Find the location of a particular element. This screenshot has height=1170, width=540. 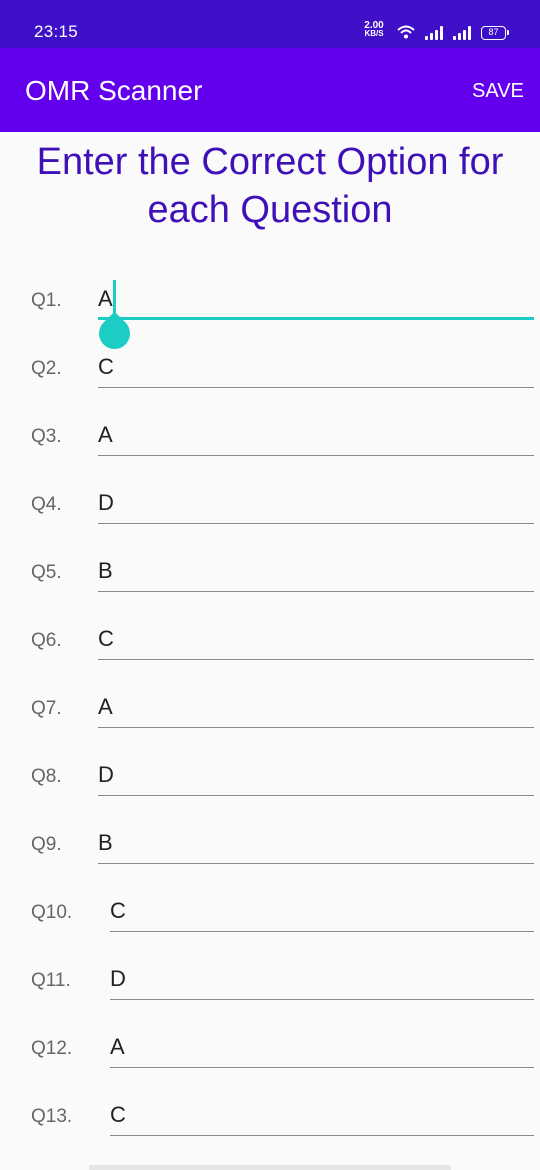

question-label: Q6. is located at coordinates (46, 640).